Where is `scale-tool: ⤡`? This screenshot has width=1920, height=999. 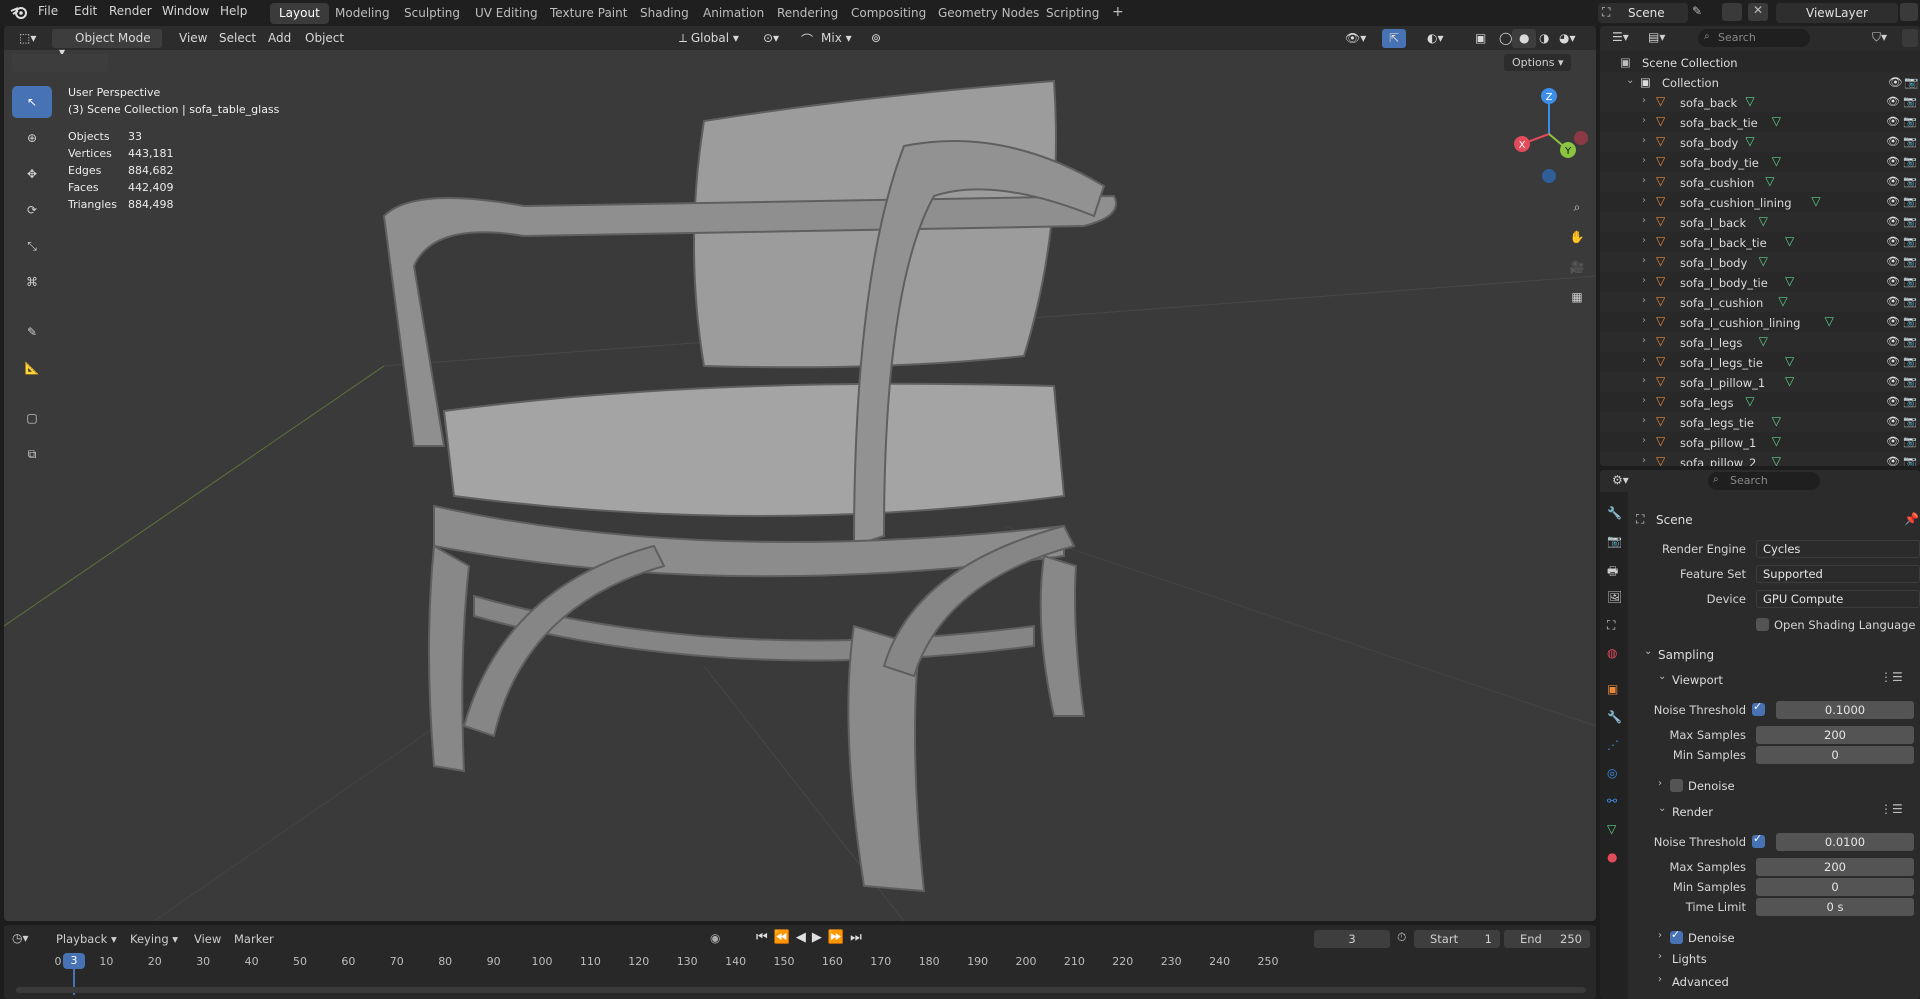
scale-tool: ⤡ is located at coordinates (32, 246).